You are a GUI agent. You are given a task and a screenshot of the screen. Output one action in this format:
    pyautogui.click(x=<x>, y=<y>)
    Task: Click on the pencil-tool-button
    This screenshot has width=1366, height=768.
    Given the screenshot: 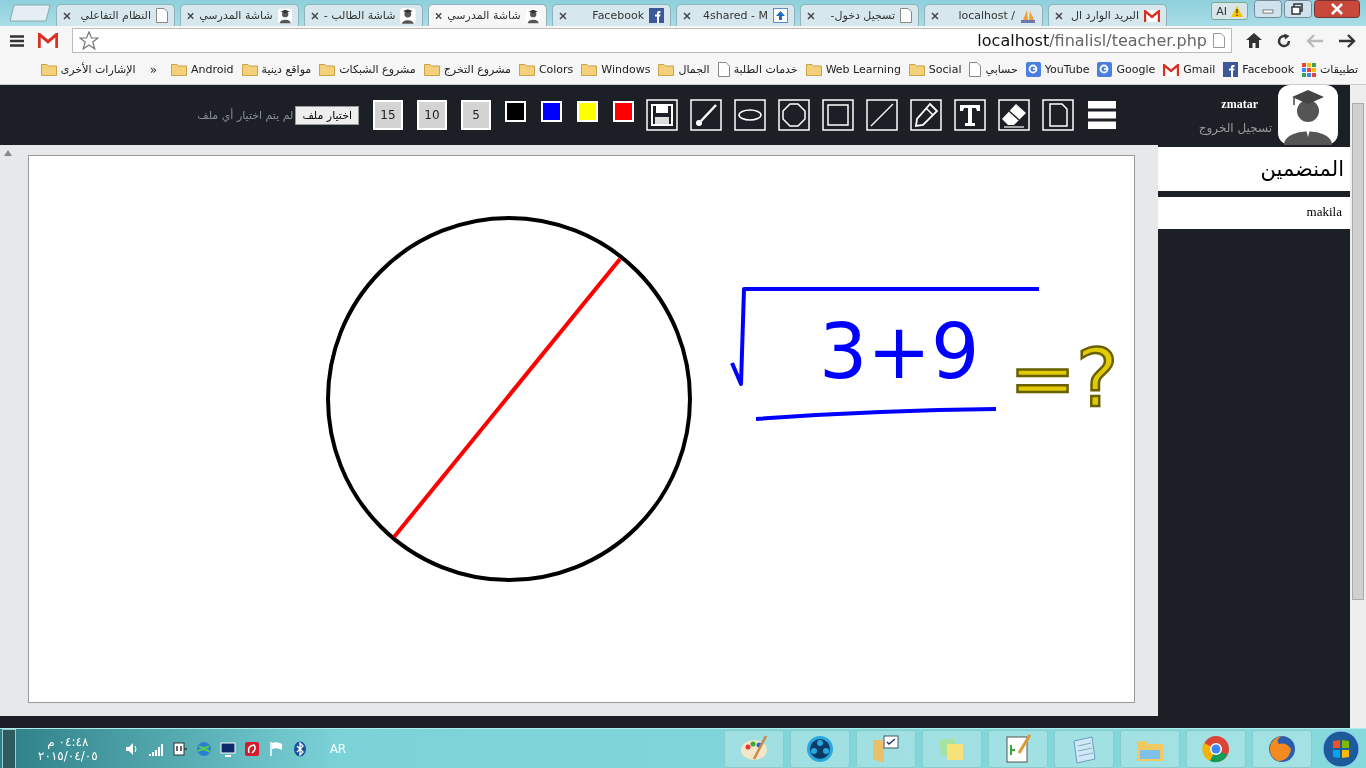 What is the action you would take?
    pyautogui.click(x=926, y=115)
    